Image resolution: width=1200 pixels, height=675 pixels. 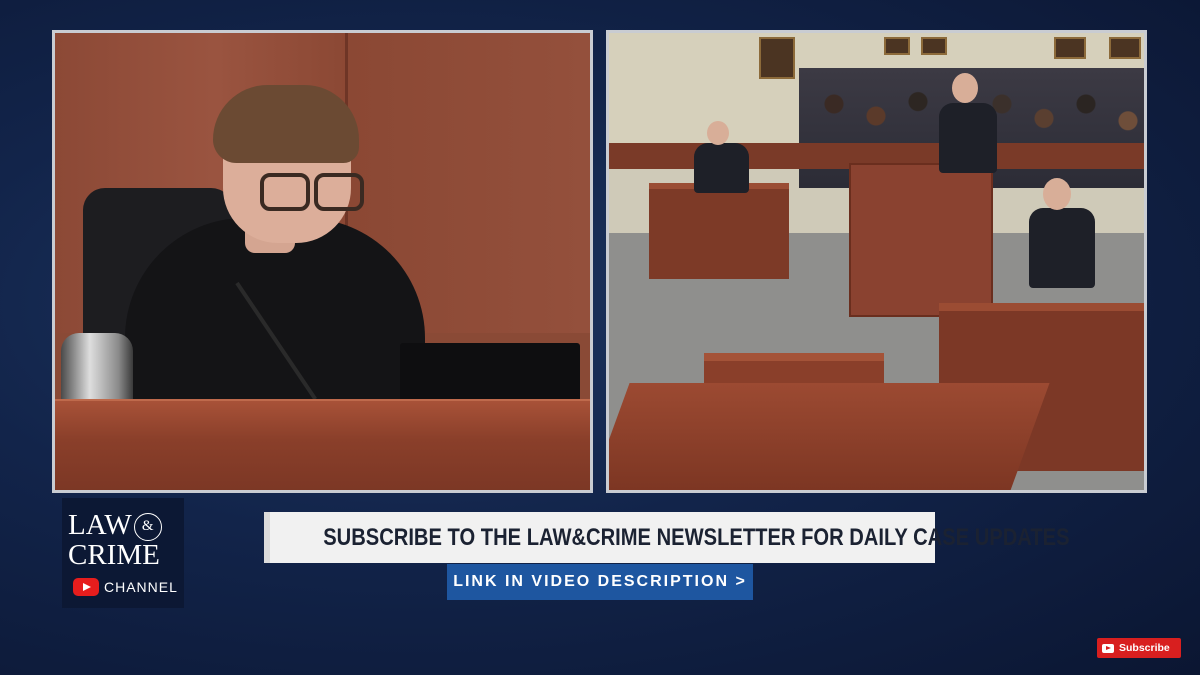 I want to click on counsel-table, so click(x=719, y=231).